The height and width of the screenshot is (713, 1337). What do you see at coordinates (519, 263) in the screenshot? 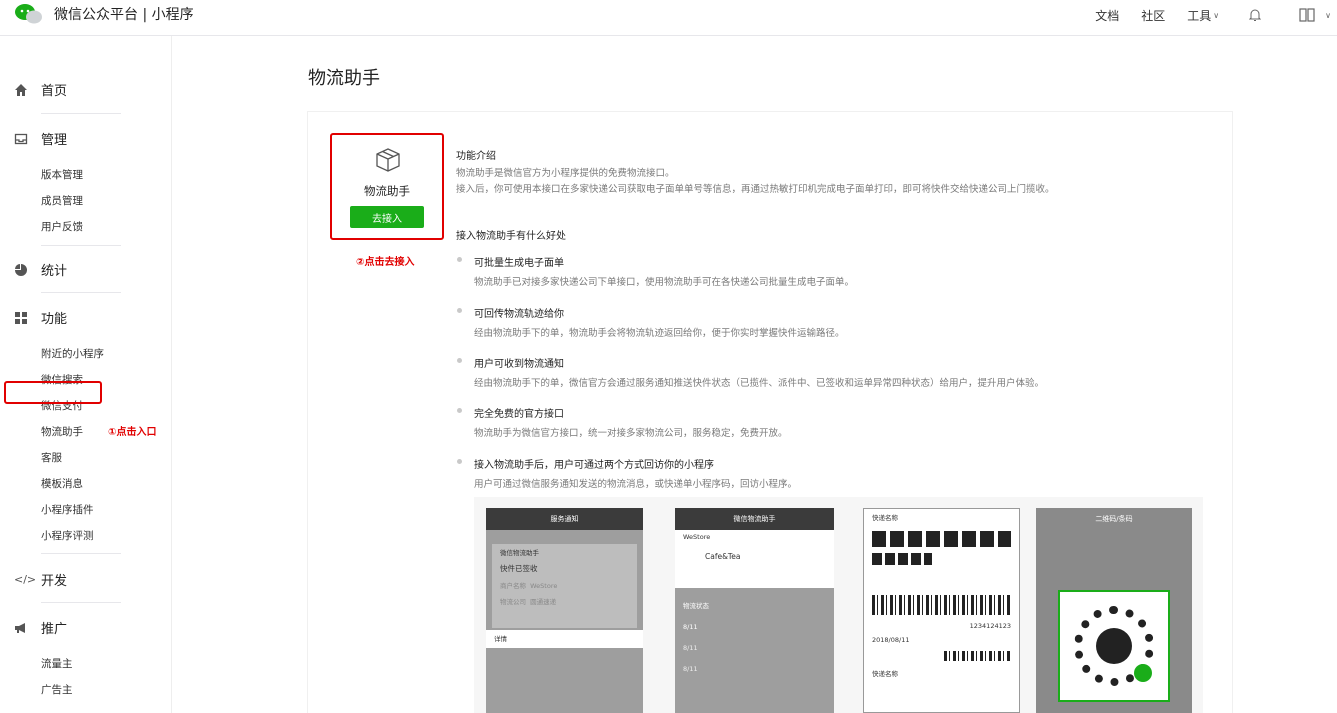
I see `benefit-title: 可批量生成电子面单` at bounding box center [519, 263].